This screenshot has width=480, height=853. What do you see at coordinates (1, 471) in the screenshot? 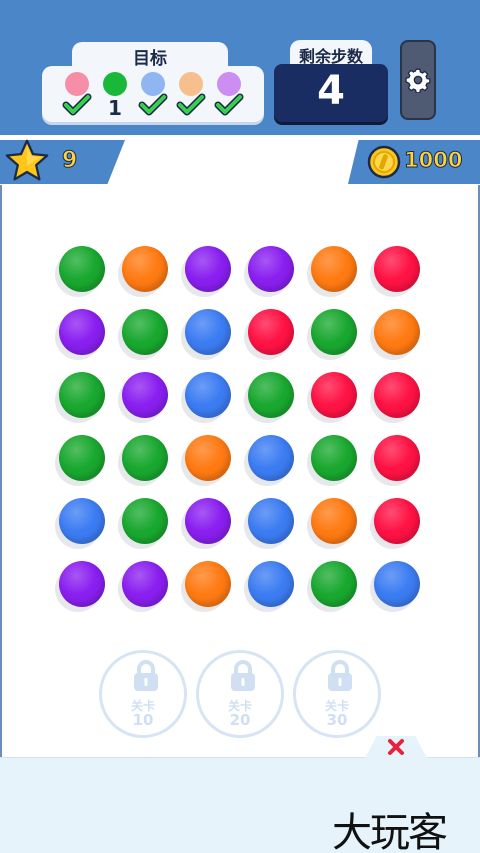
I see `left-edge` at bounding box center [1, 471].